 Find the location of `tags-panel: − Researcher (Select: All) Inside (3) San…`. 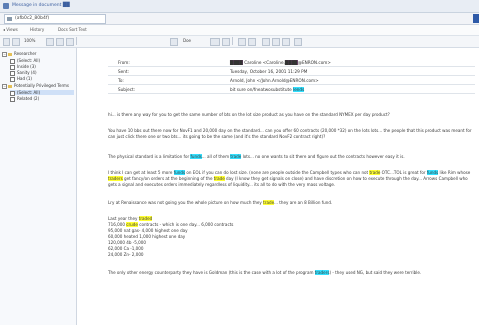

tags-panel: − Researcher (Select: All) Inside (3) San… is located at coordinates (38, 186).